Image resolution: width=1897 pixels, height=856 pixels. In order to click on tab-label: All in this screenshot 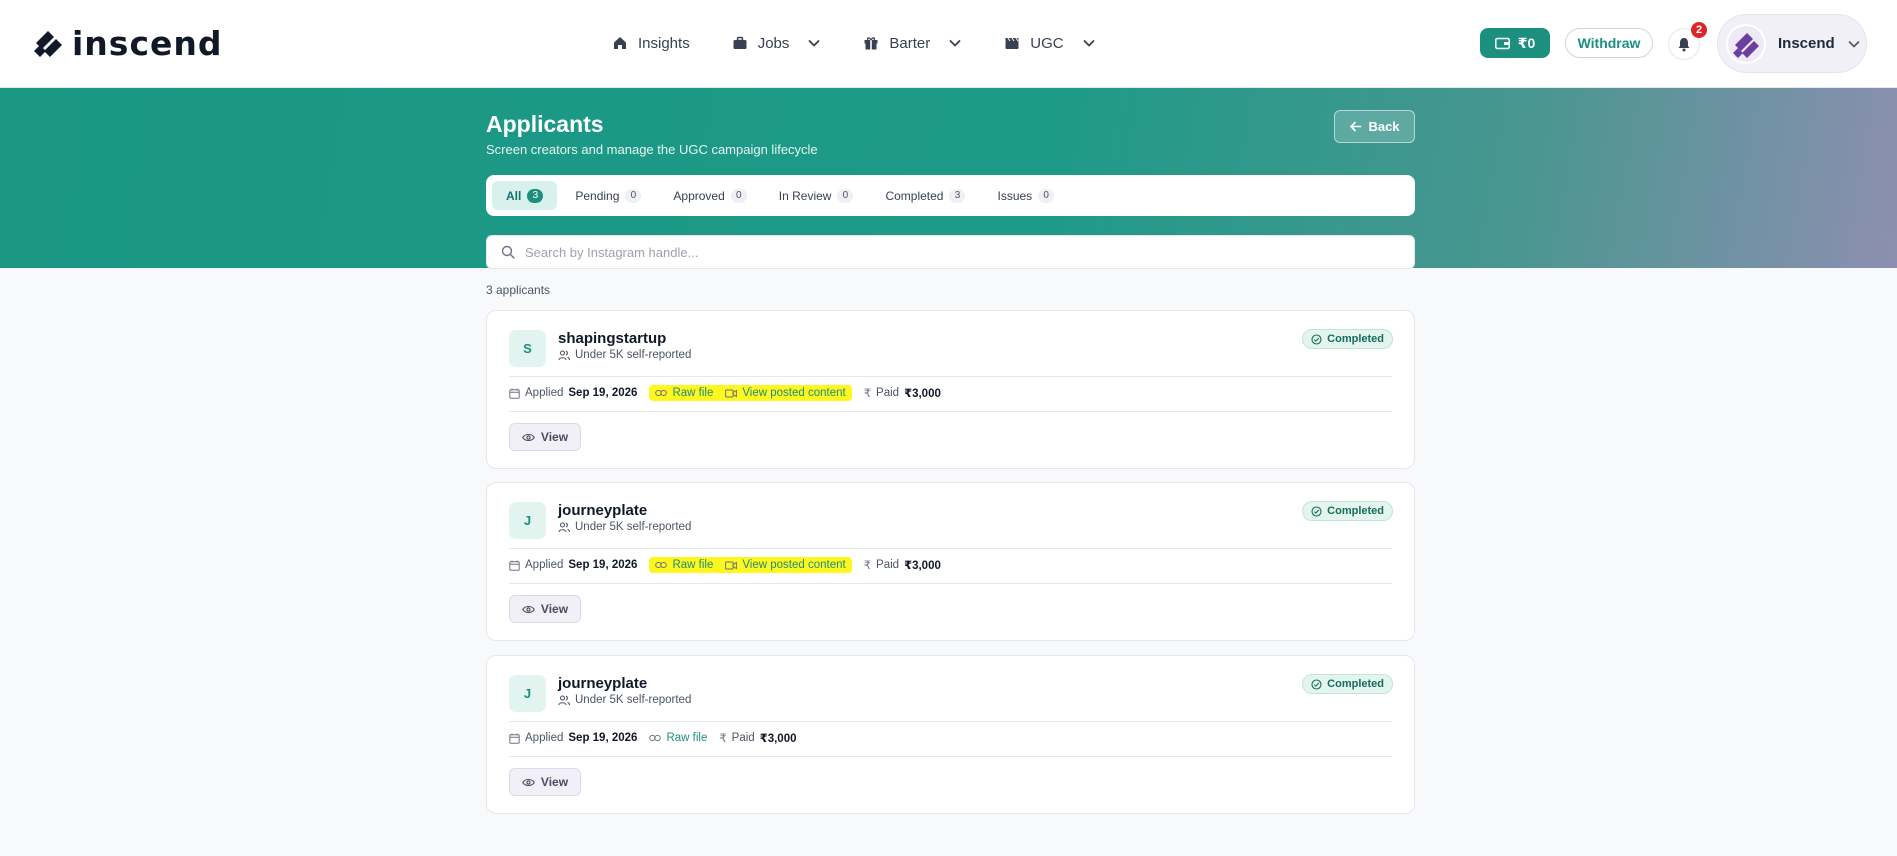, I will do `click(514, 195)`.